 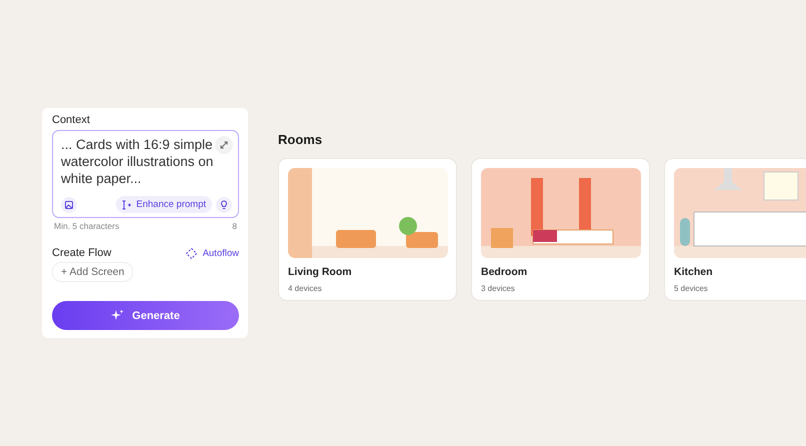 What do you see at coordinates (164, 204) in the screenshot?
I see `enhance-prompt-button: Enhance prompt` at bounding box center [164, 204].